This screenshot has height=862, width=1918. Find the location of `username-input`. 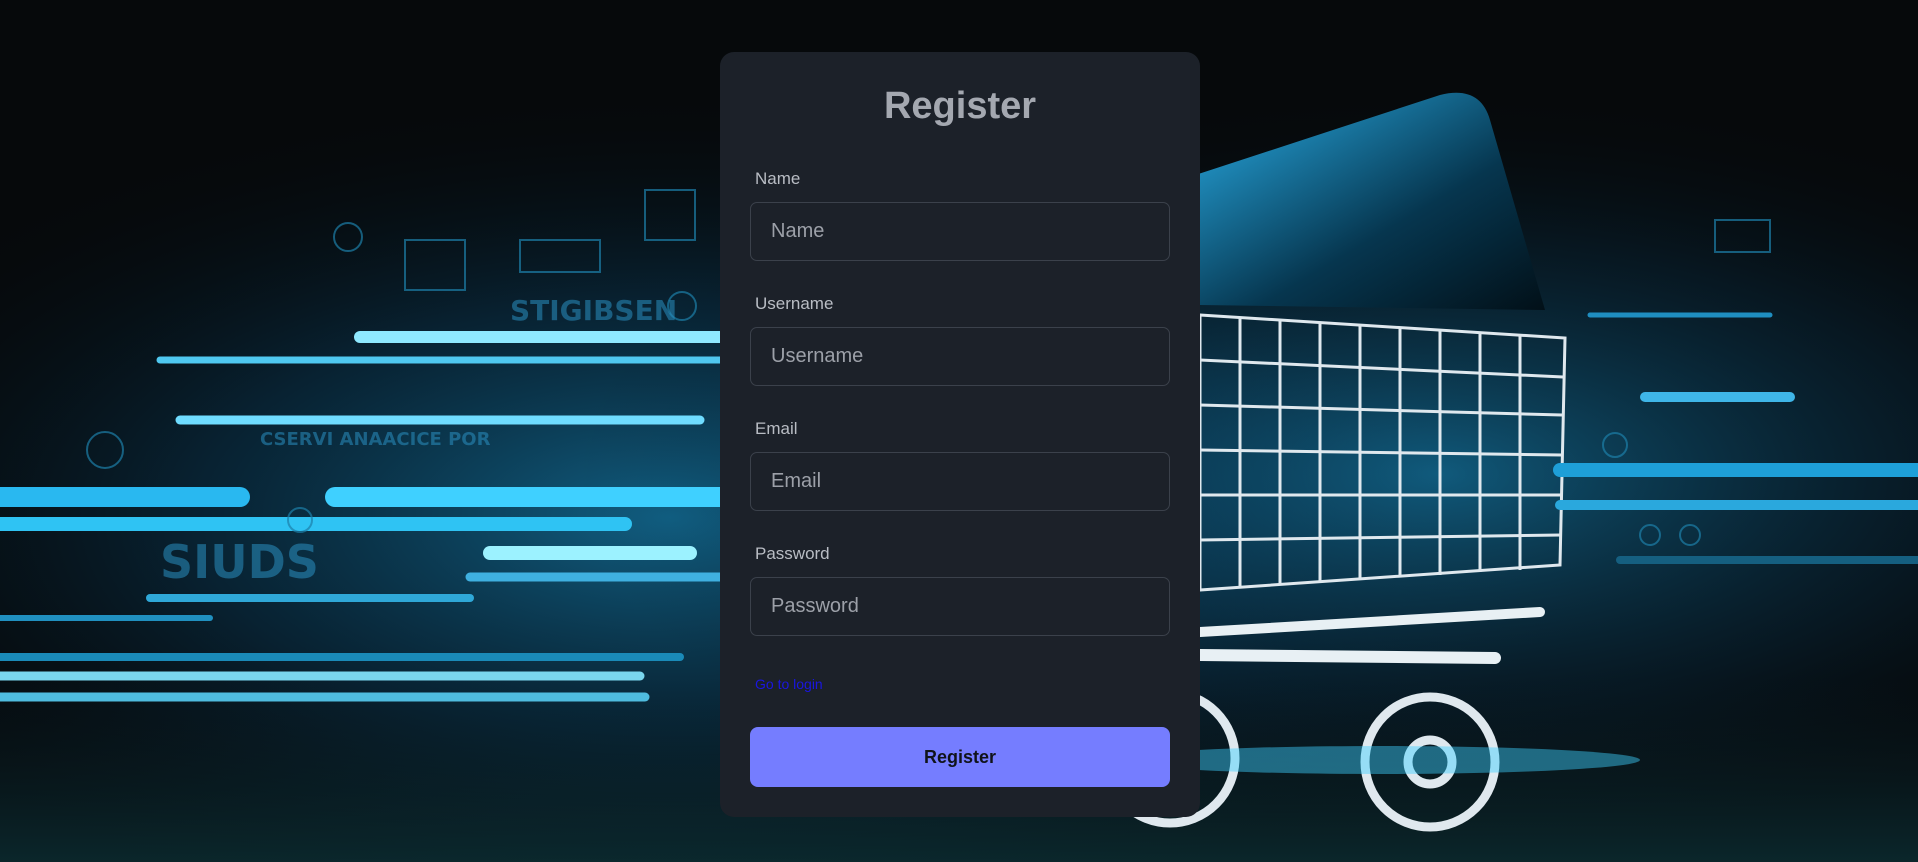

username-input is located at coordinates (960, 356).